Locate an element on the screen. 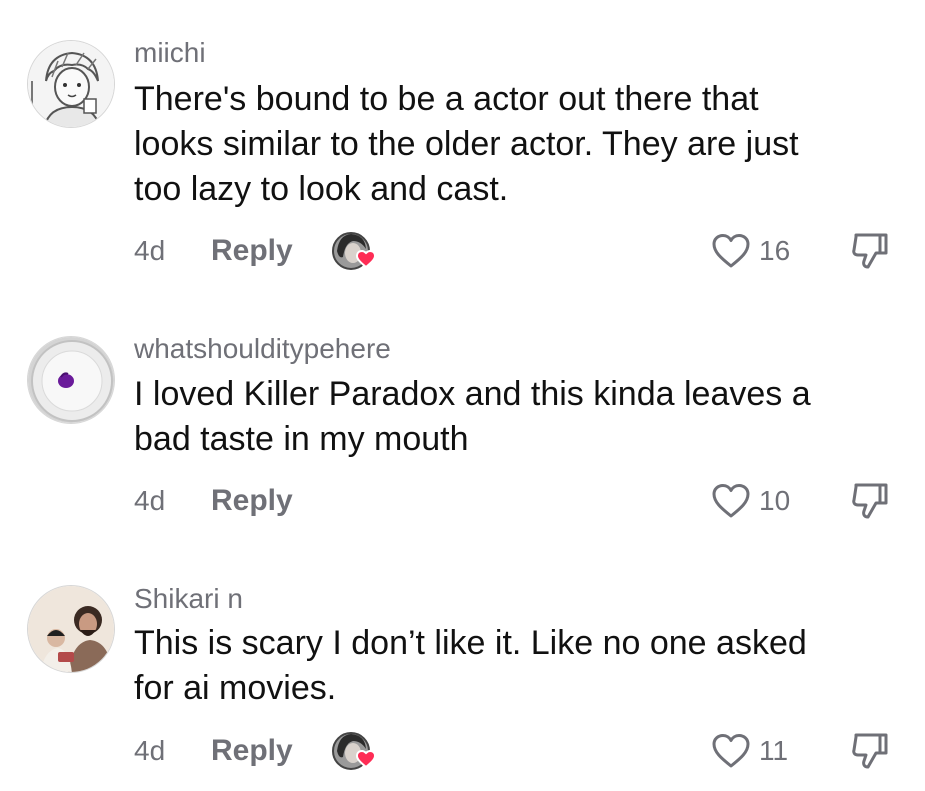 This screenshot has height=791, width=925. comment-text-line: bad taste in my mouth is located at coordinates (301, 439).